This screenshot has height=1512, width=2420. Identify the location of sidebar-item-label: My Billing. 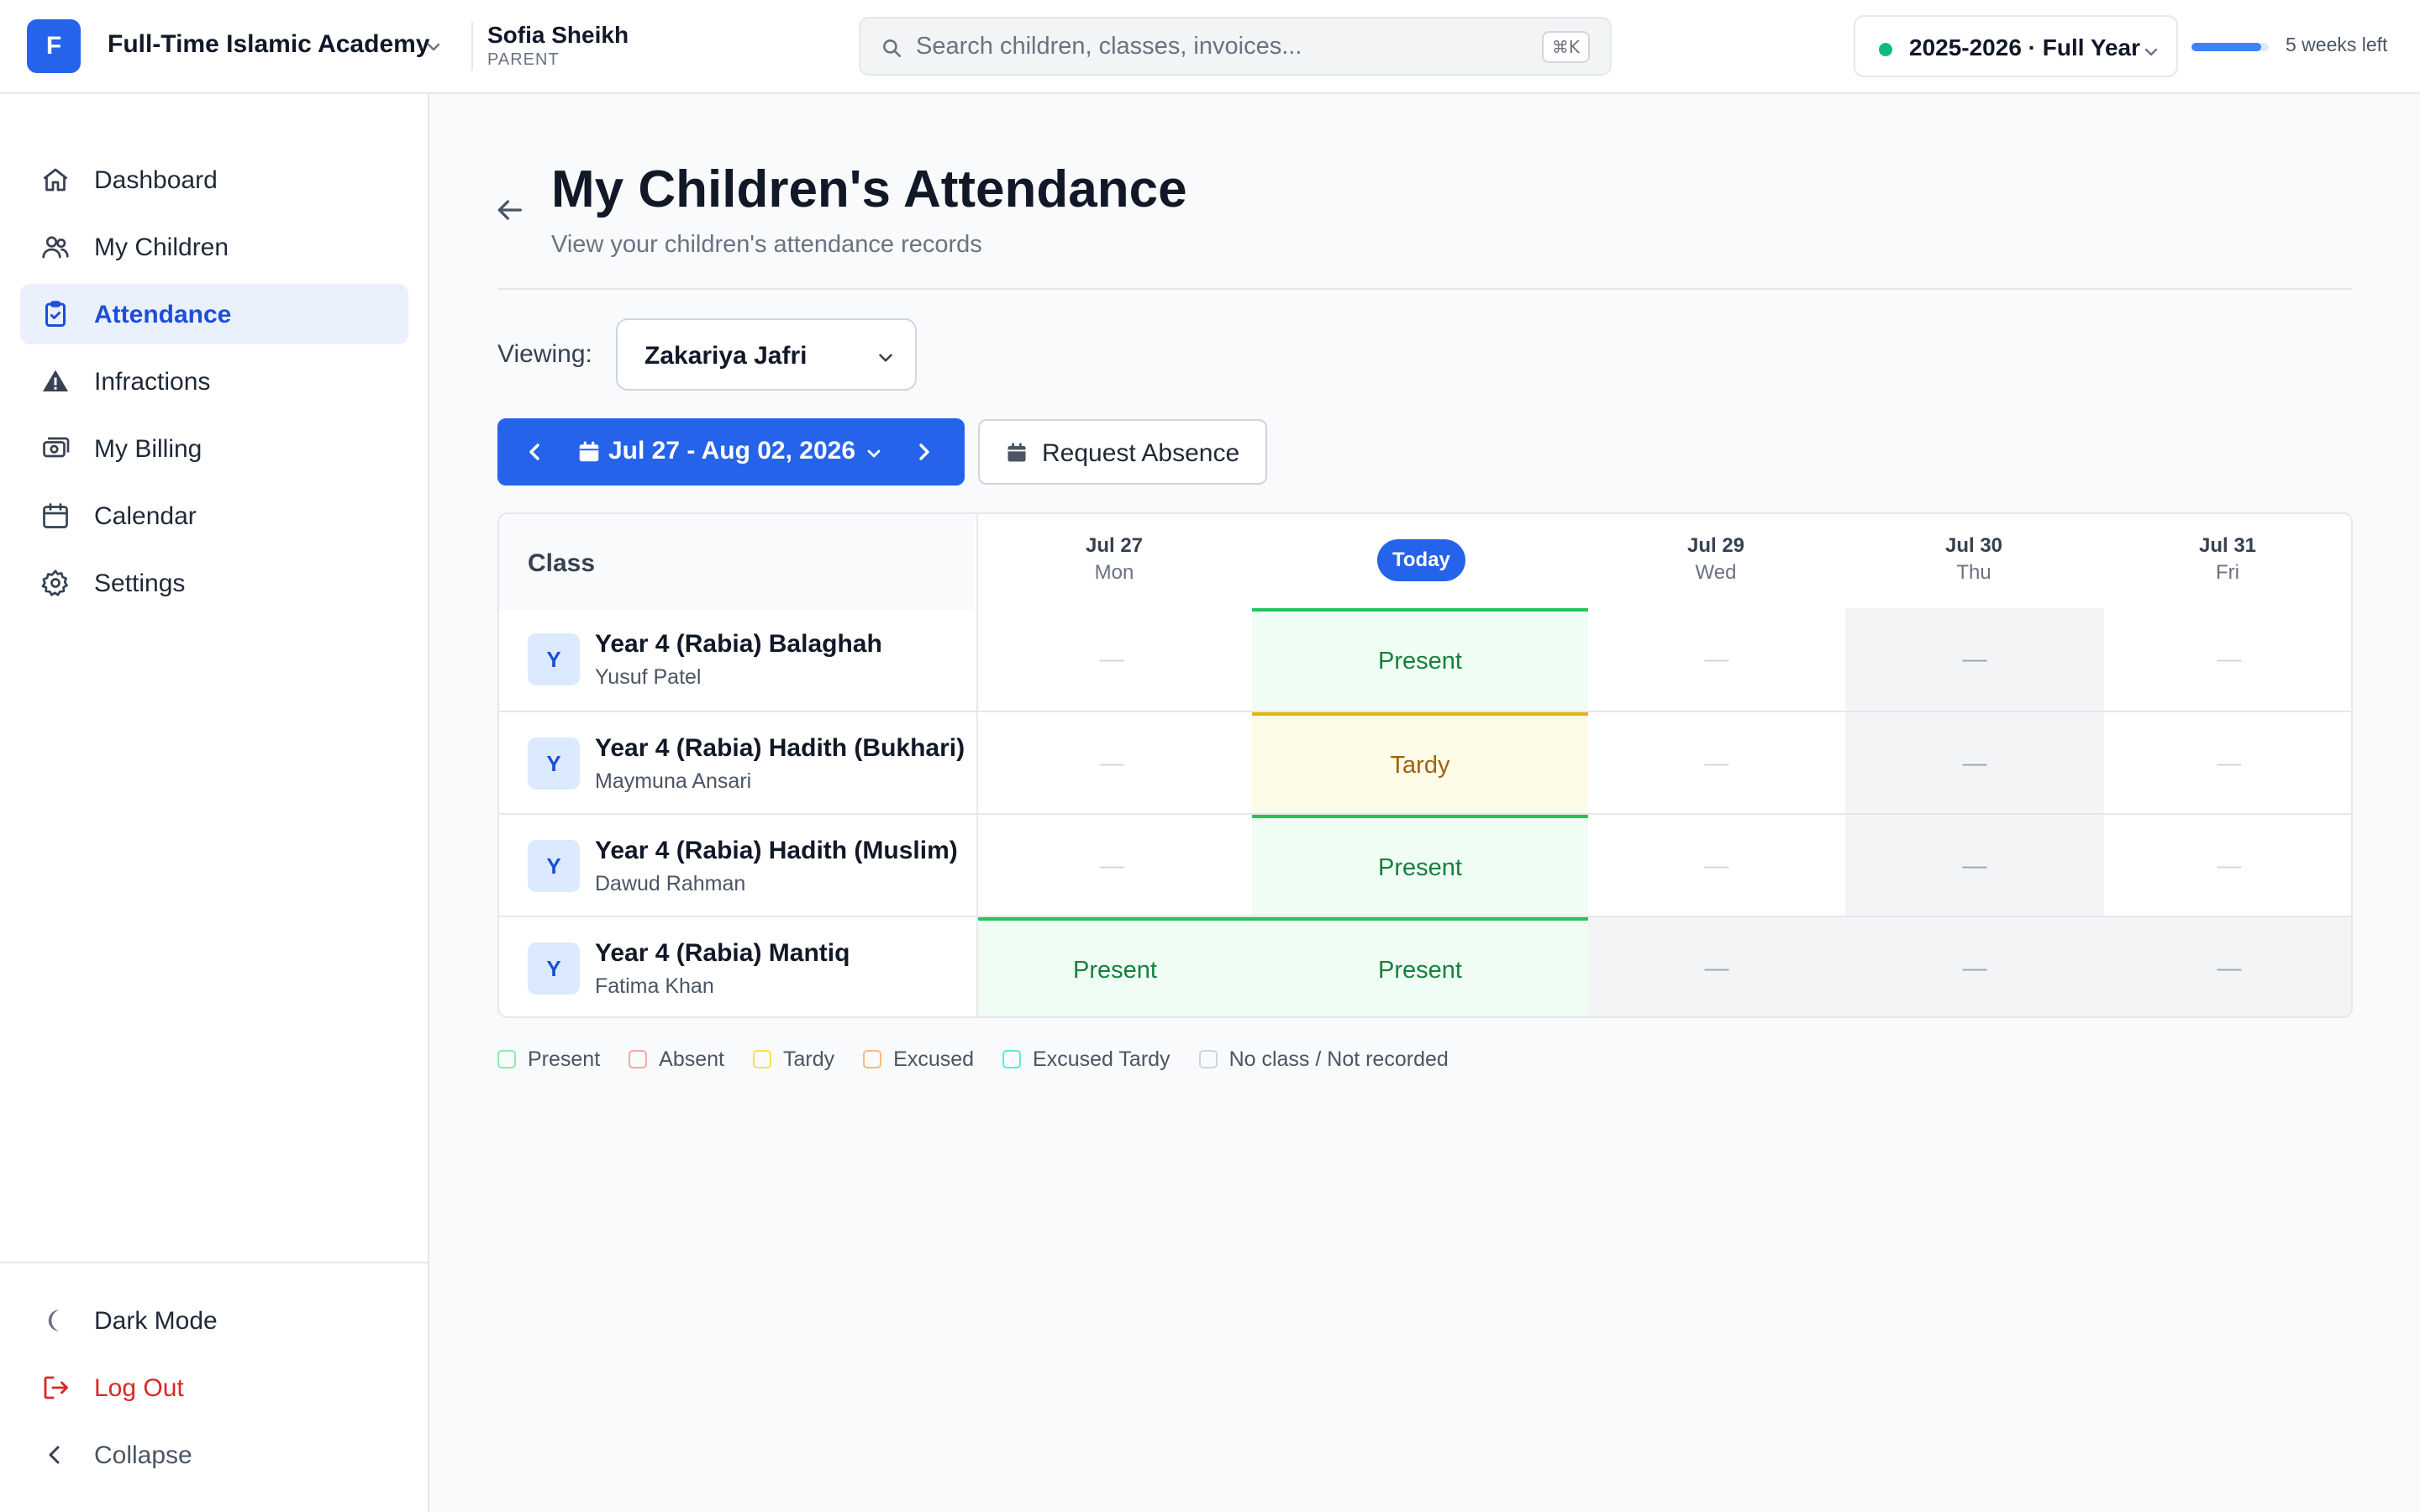
(148, 449).